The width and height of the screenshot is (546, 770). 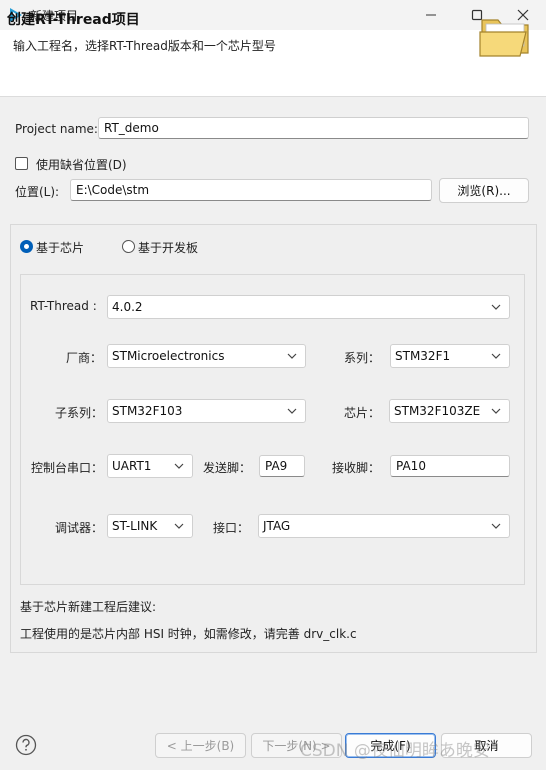 What do you see at coordinates (60, 248) in the screenshot?
I see `chip-mode-label: 基于芯片` at bounding box center [60, 248].